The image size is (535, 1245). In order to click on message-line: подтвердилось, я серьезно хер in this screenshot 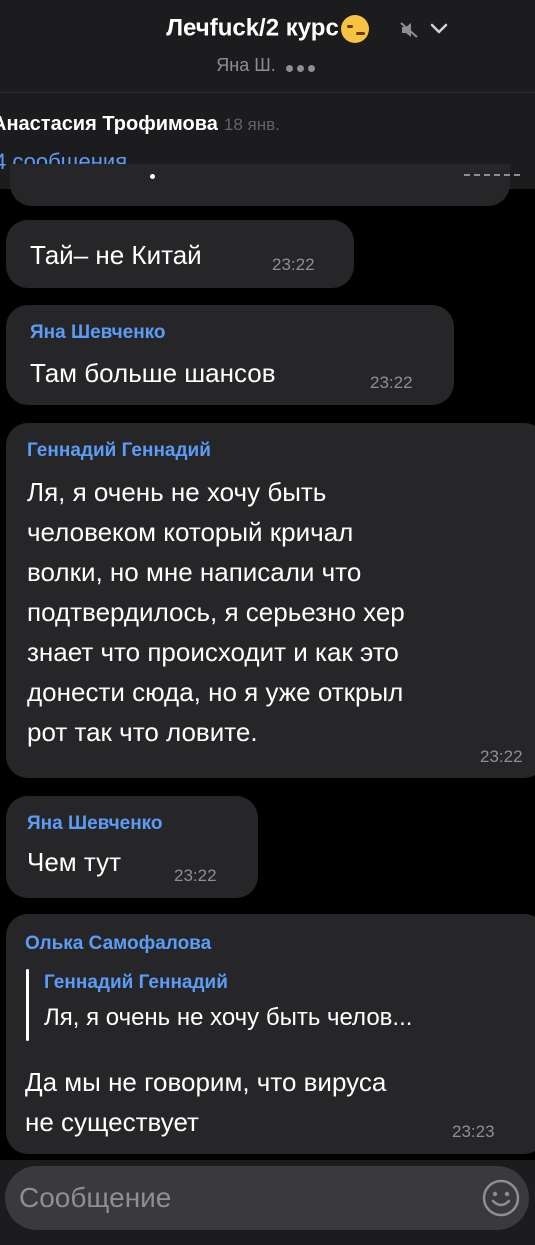, I will do `click(216, 612)`.